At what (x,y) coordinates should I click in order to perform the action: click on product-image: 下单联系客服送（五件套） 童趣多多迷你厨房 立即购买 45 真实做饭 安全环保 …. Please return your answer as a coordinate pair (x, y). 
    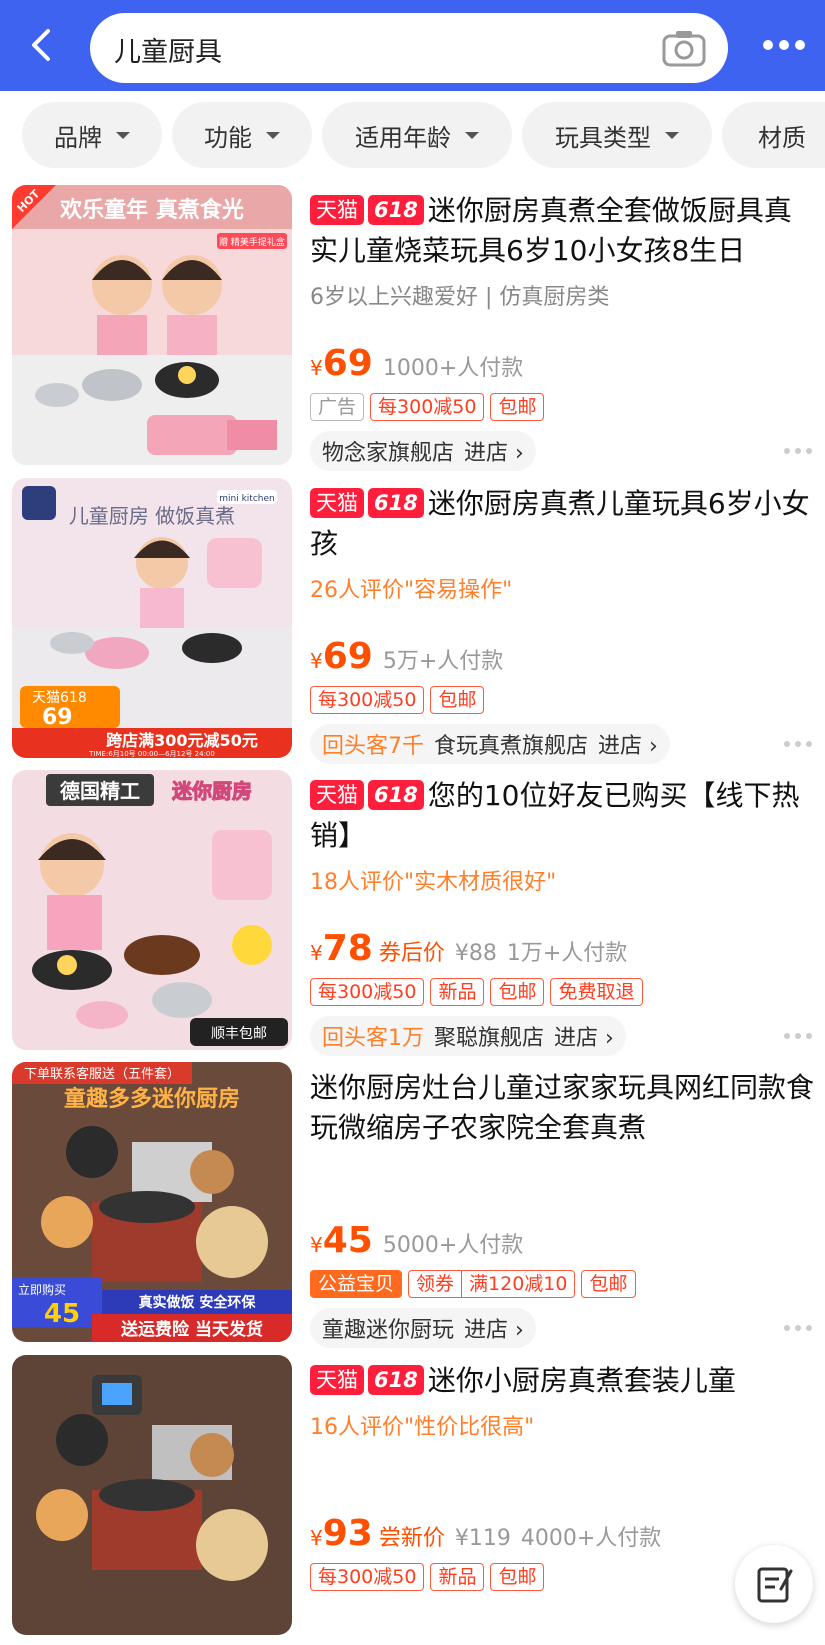
    Looking at the image, I should click on (152, 1202).